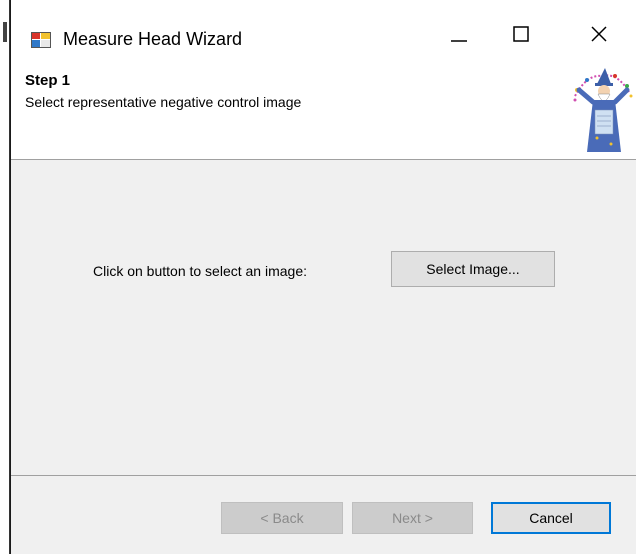 The width and height of the screenshot is (636, 554). I want to click on window-title: Measure Head Wizard, so click(153, 39).